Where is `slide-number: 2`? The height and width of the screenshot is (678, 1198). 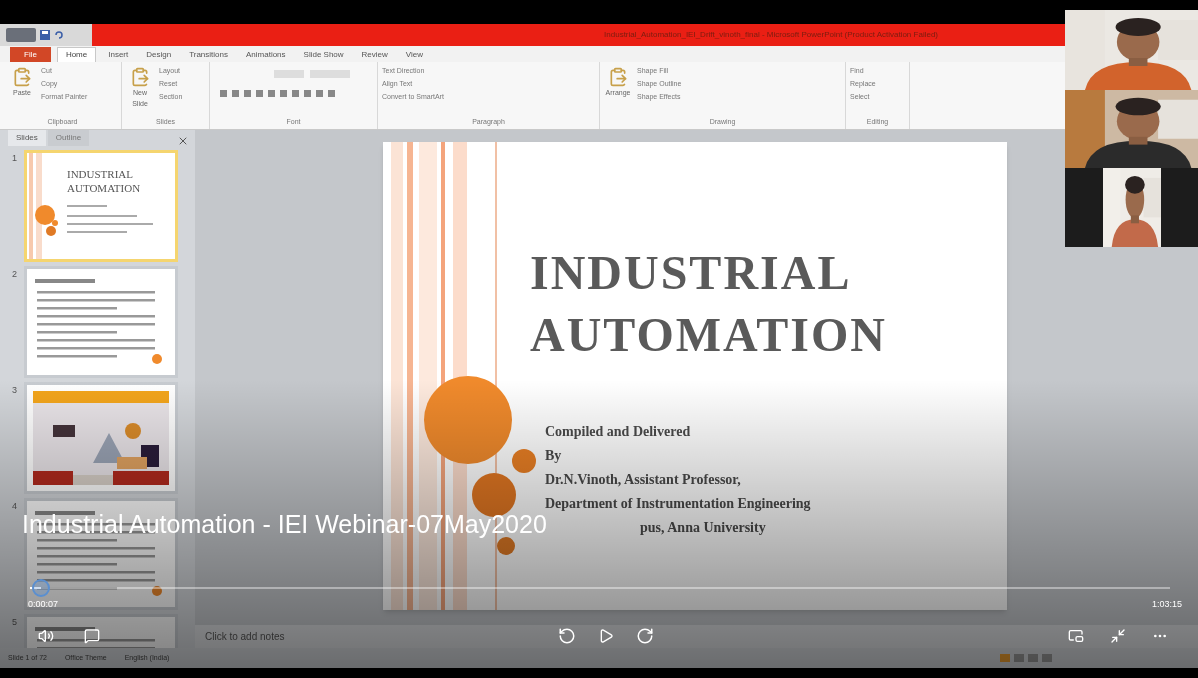
slide-number: 2 is located at coordinates (14, 274).